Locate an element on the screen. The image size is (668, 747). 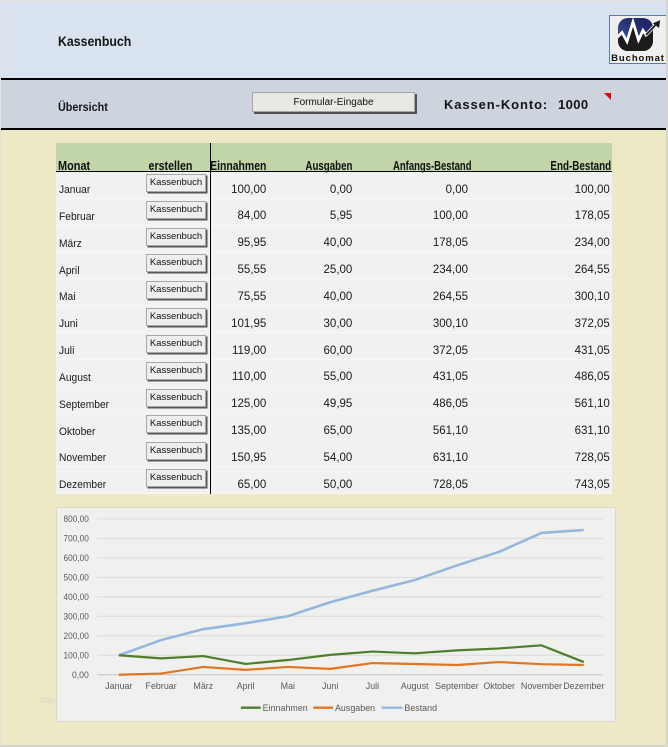
svg-text: 800,00 is located at coordinates (76, 519).